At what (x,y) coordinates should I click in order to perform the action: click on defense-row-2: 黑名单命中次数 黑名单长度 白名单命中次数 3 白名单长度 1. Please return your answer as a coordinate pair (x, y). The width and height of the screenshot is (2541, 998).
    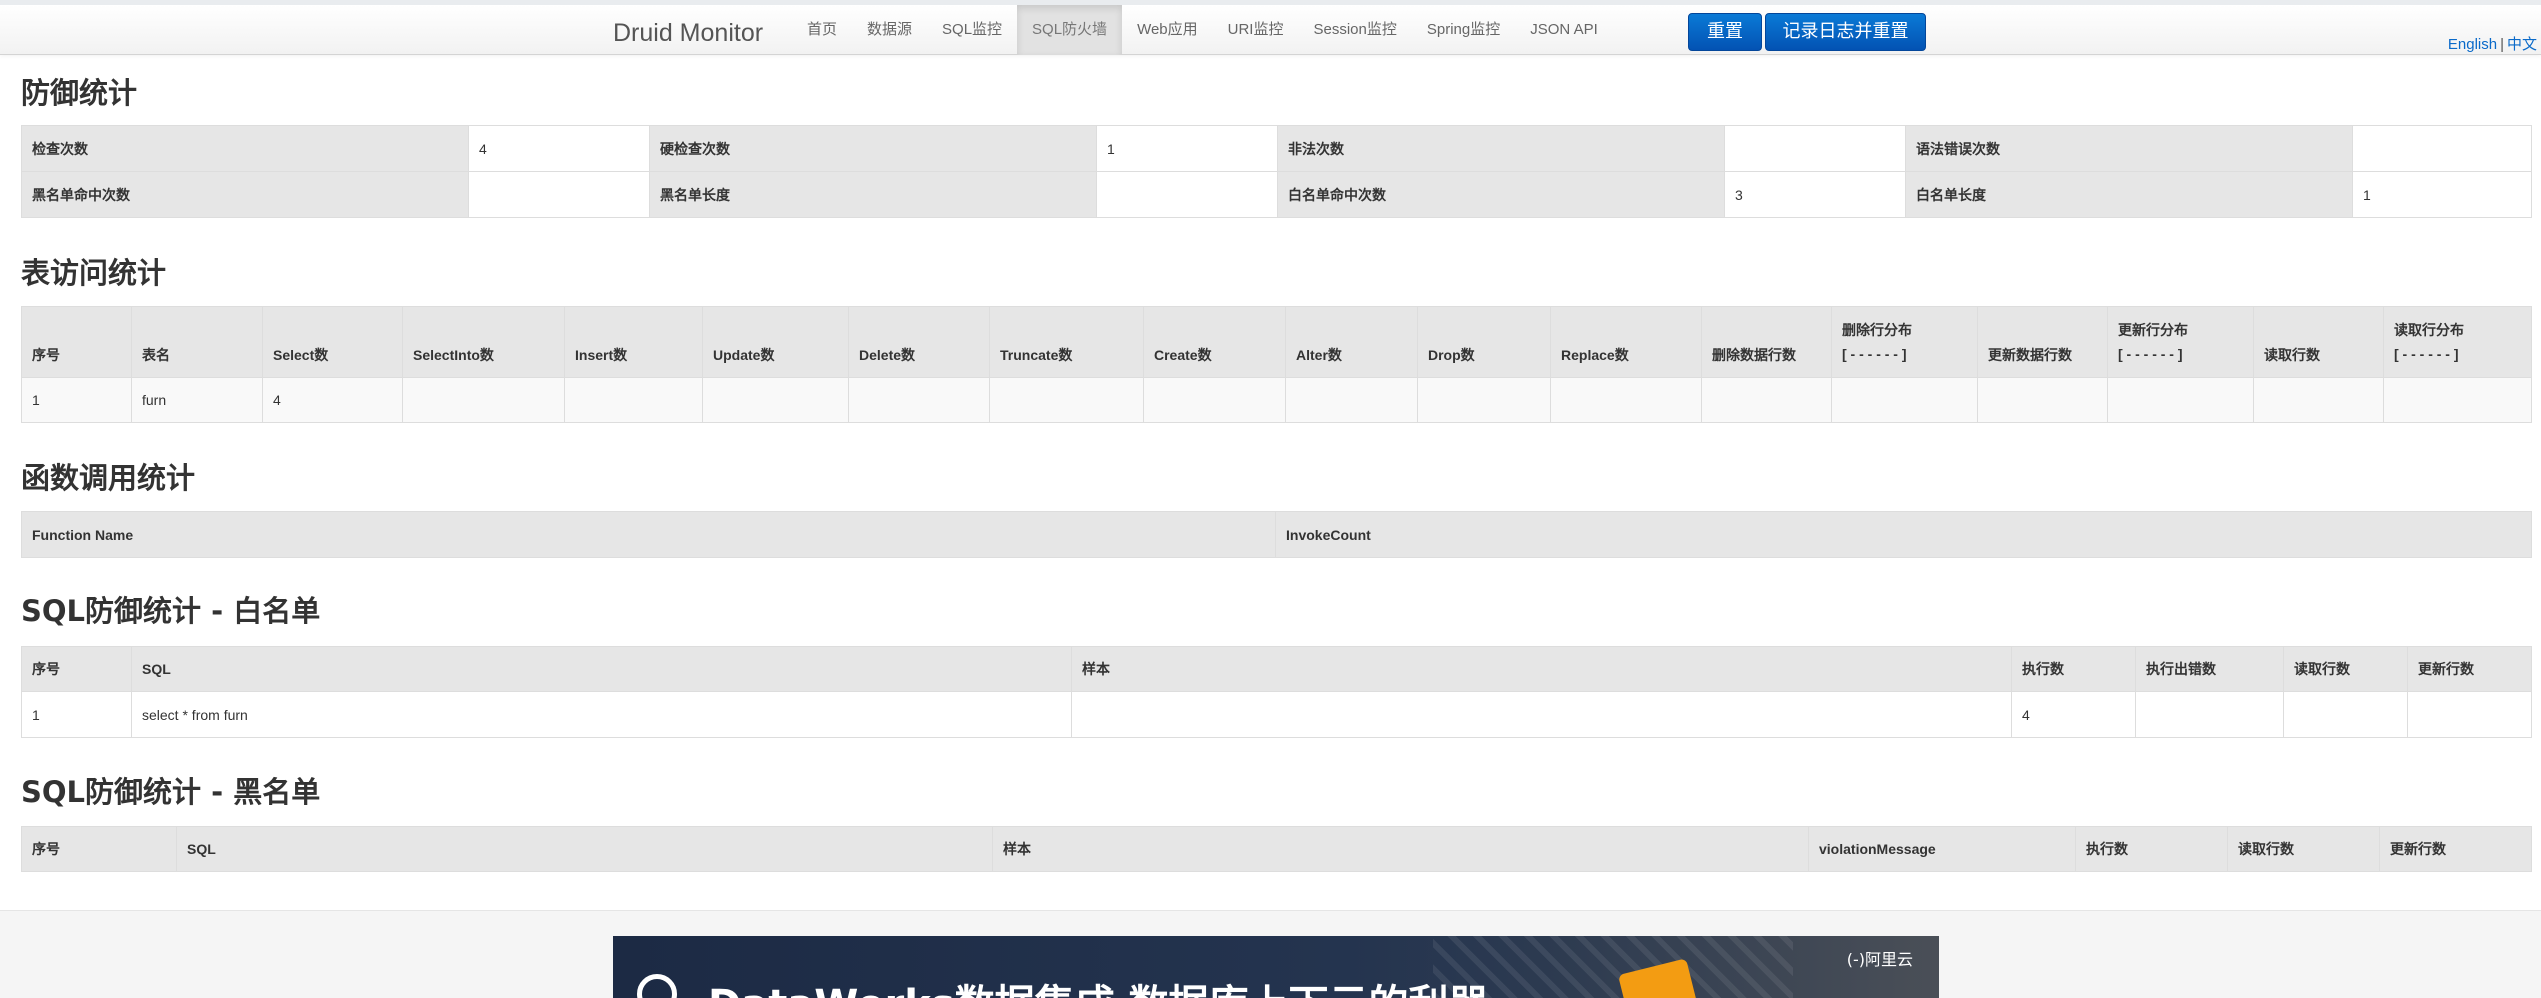
    Looking at the image, I should click on (1276, 194).